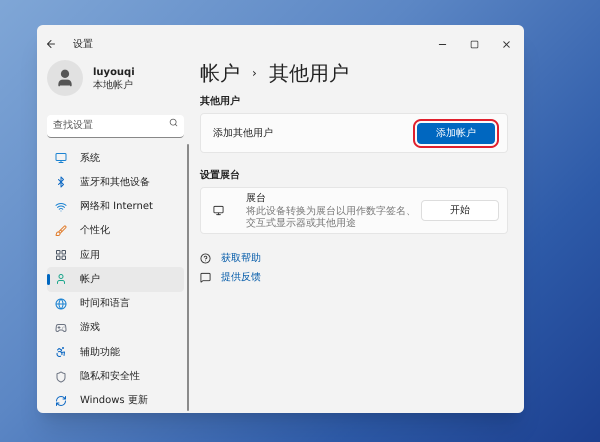  I want to click on globe-icon, so click(61, 304).